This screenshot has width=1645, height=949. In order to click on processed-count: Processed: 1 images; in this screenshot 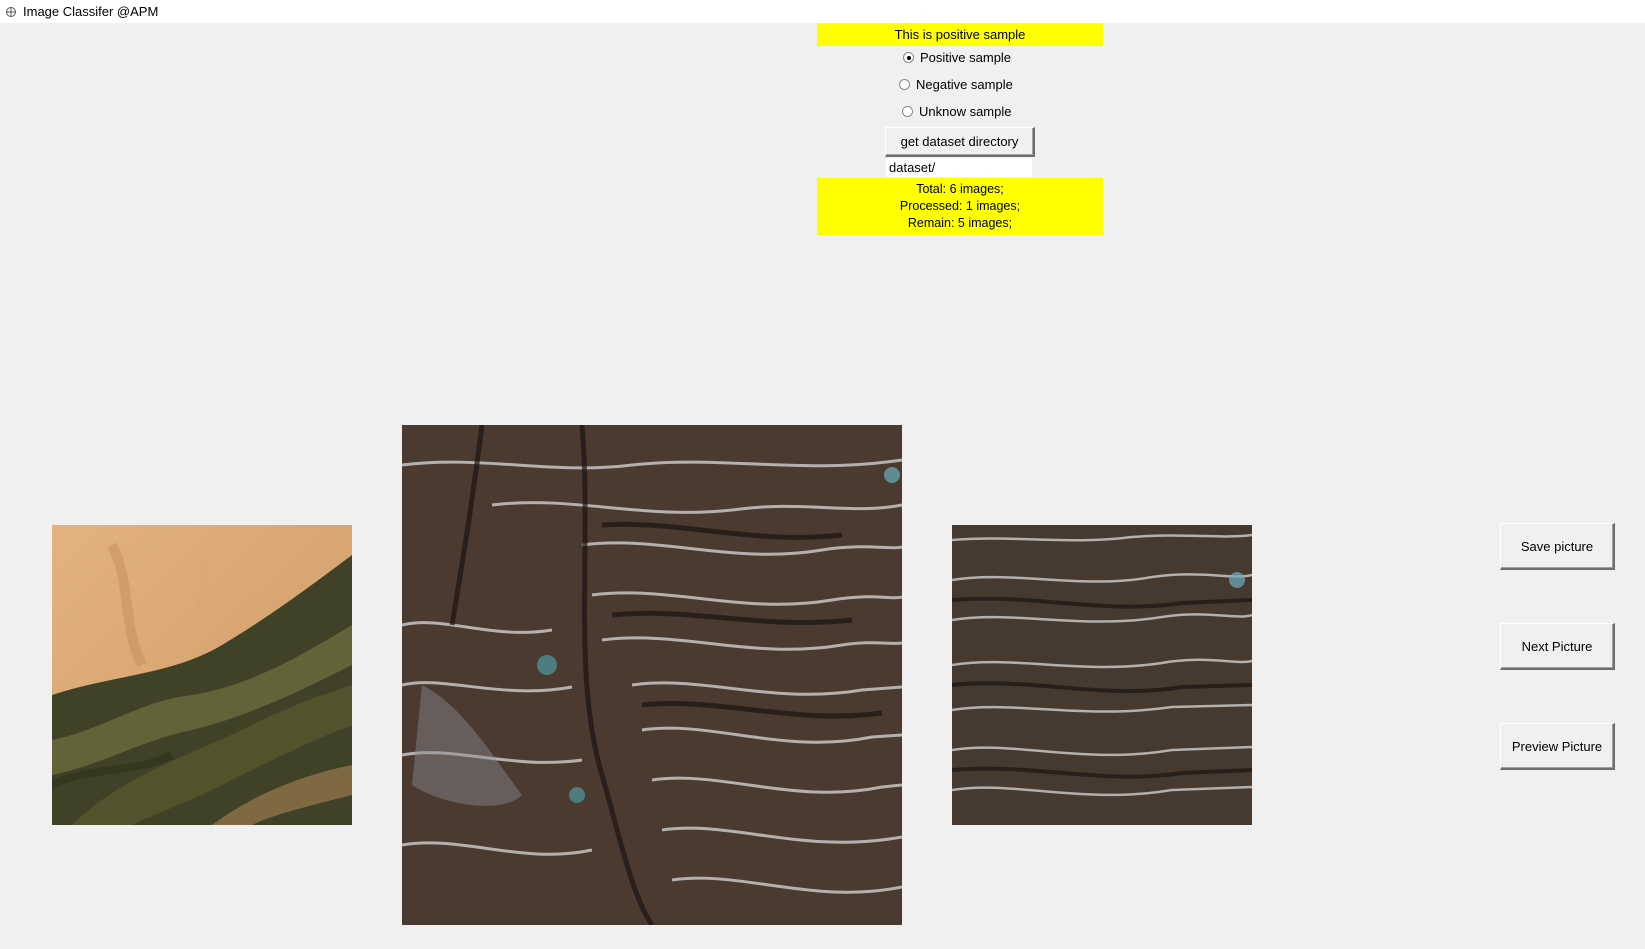, I will do `click(960, 206)`.